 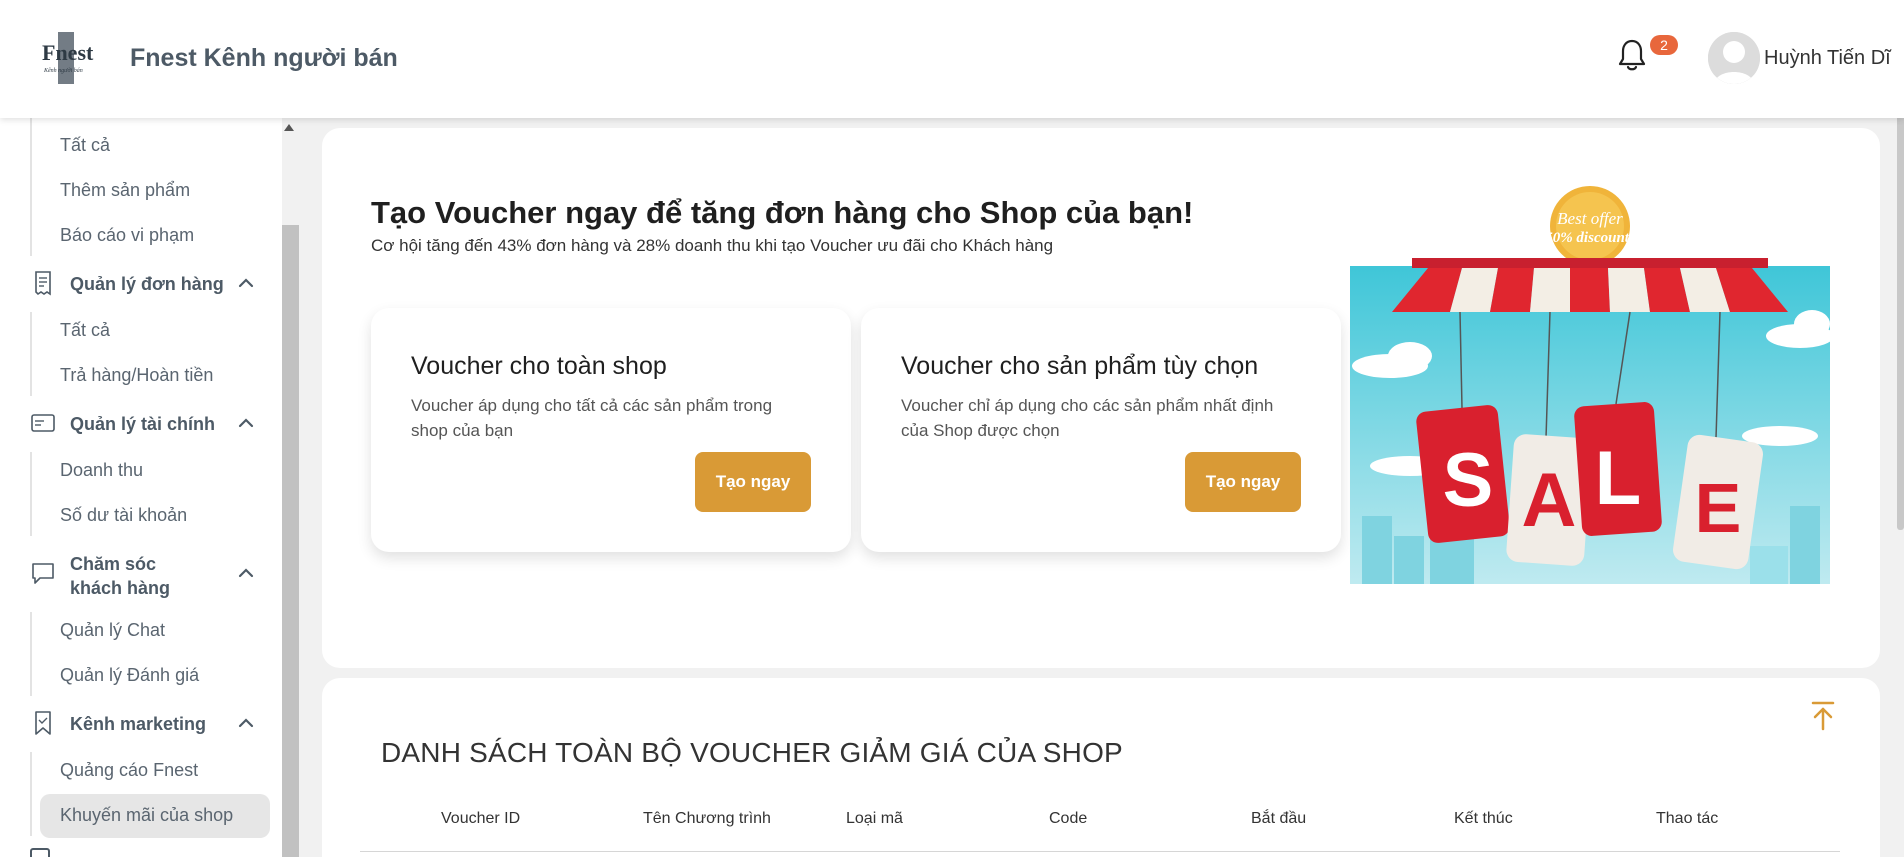 I want to click on sidebar-group-marketing: Kênh marketing, so click(x=150, y=724).